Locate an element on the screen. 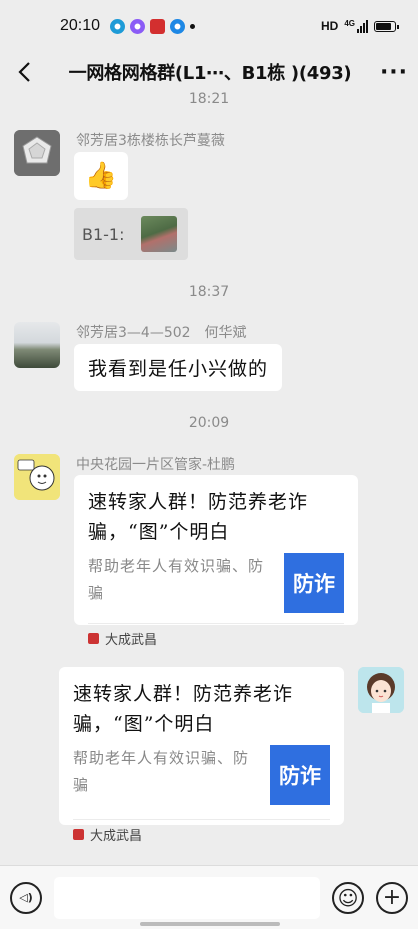 This screenshot has height=929, width=418. quote-message: B1-1: is located at coordinates (131, 234).